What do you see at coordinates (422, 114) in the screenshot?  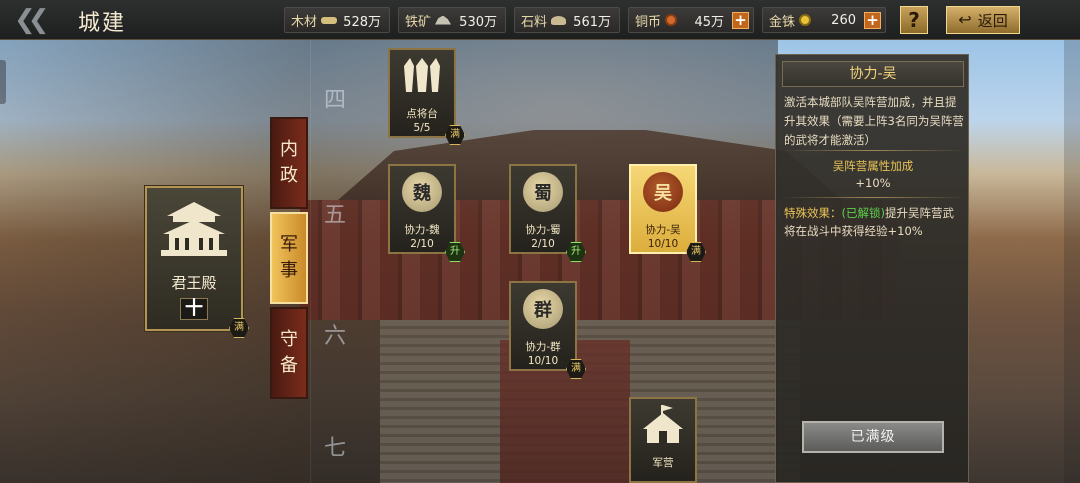 I see `node-name: 点将台` at bounding box center [422, 114].